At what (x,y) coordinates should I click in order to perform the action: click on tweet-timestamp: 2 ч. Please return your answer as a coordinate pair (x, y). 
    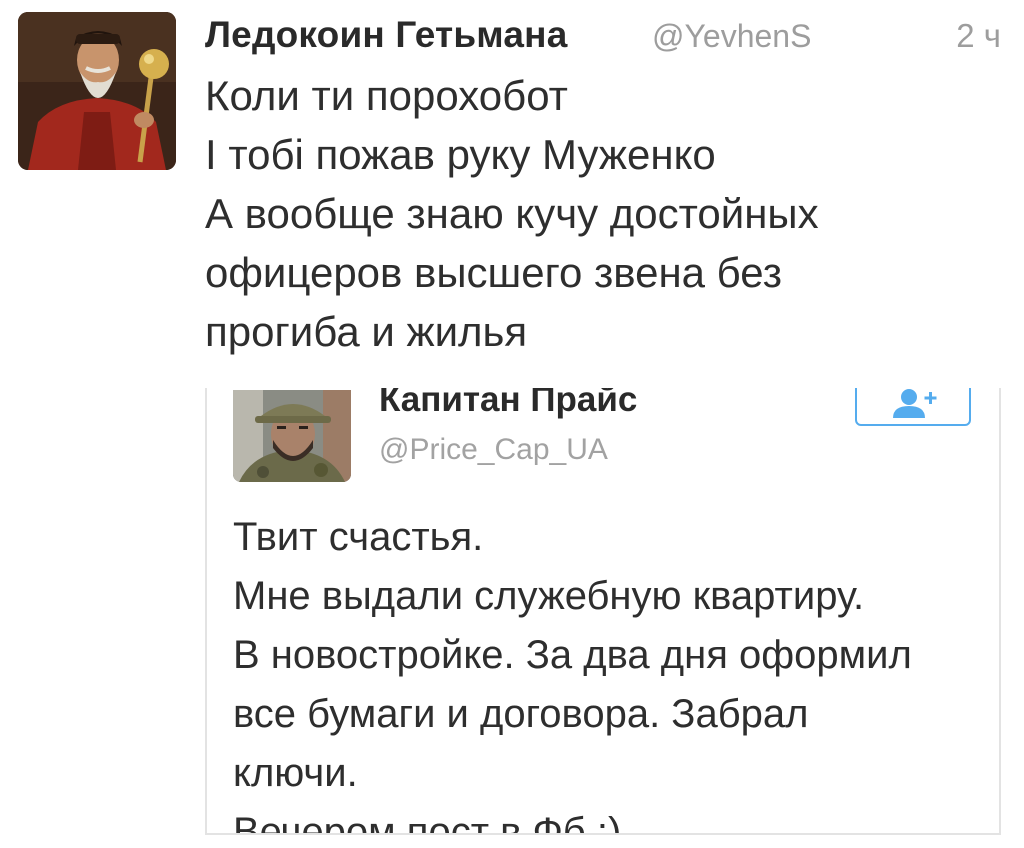
    Looking at the image, I should click on (978, 36).